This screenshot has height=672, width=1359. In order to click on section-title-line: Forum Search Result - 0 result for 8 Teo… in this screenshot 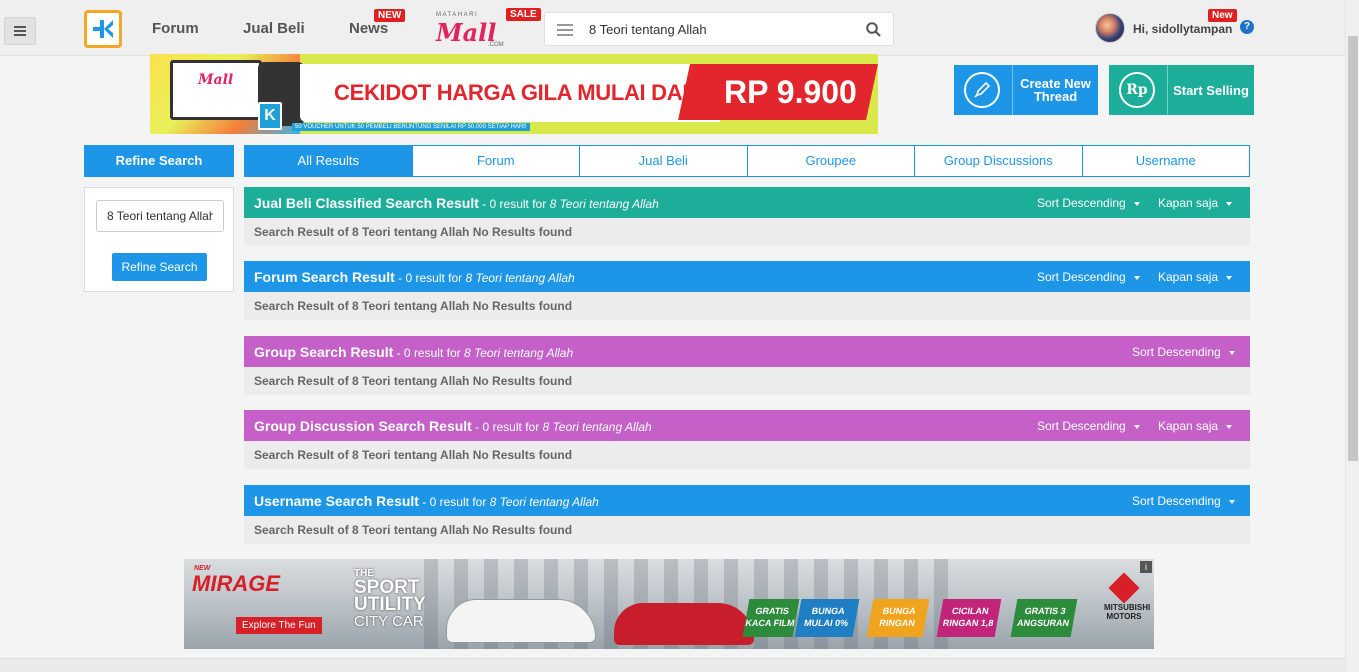, I will do `click(414, 277)`.